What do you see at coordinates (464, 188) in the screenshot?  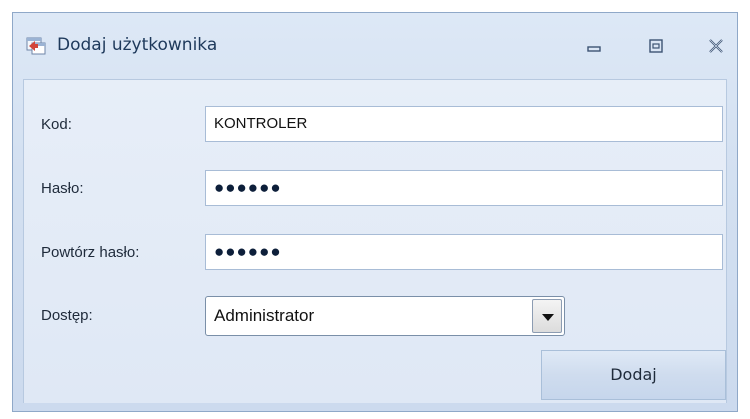 I see `password-input: ●●●●●●` at bounding box center [464, 188].